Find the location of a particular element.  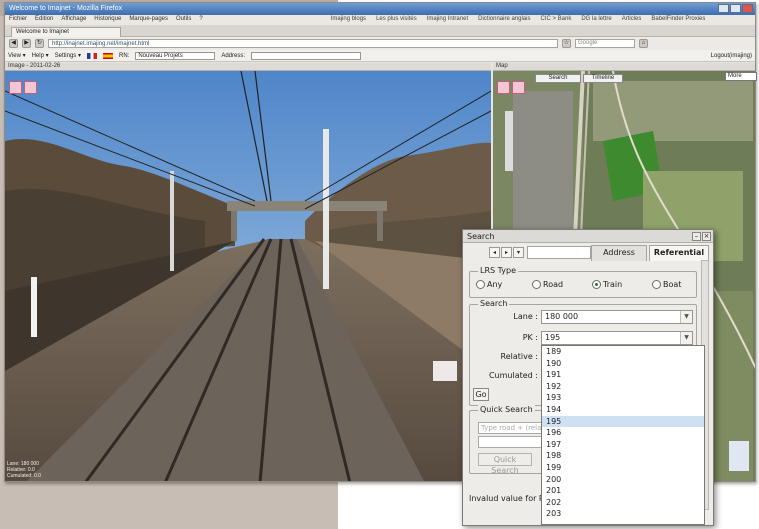

french-flag-icon is located at coordinates (92, 55).